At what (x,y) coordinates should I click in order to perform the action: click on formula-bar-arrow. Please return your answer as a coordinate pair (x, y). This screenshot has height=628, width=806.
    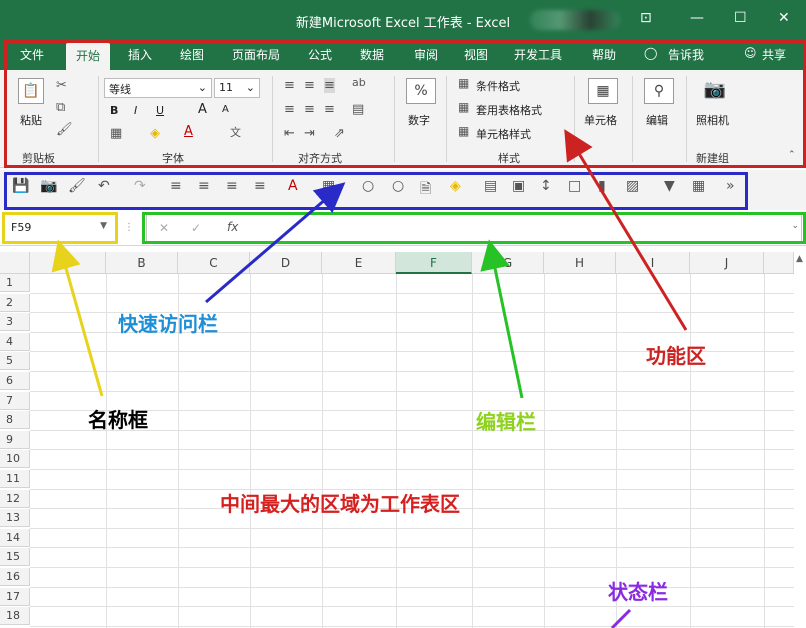
    Looking at the image, I should click on (502, 319).